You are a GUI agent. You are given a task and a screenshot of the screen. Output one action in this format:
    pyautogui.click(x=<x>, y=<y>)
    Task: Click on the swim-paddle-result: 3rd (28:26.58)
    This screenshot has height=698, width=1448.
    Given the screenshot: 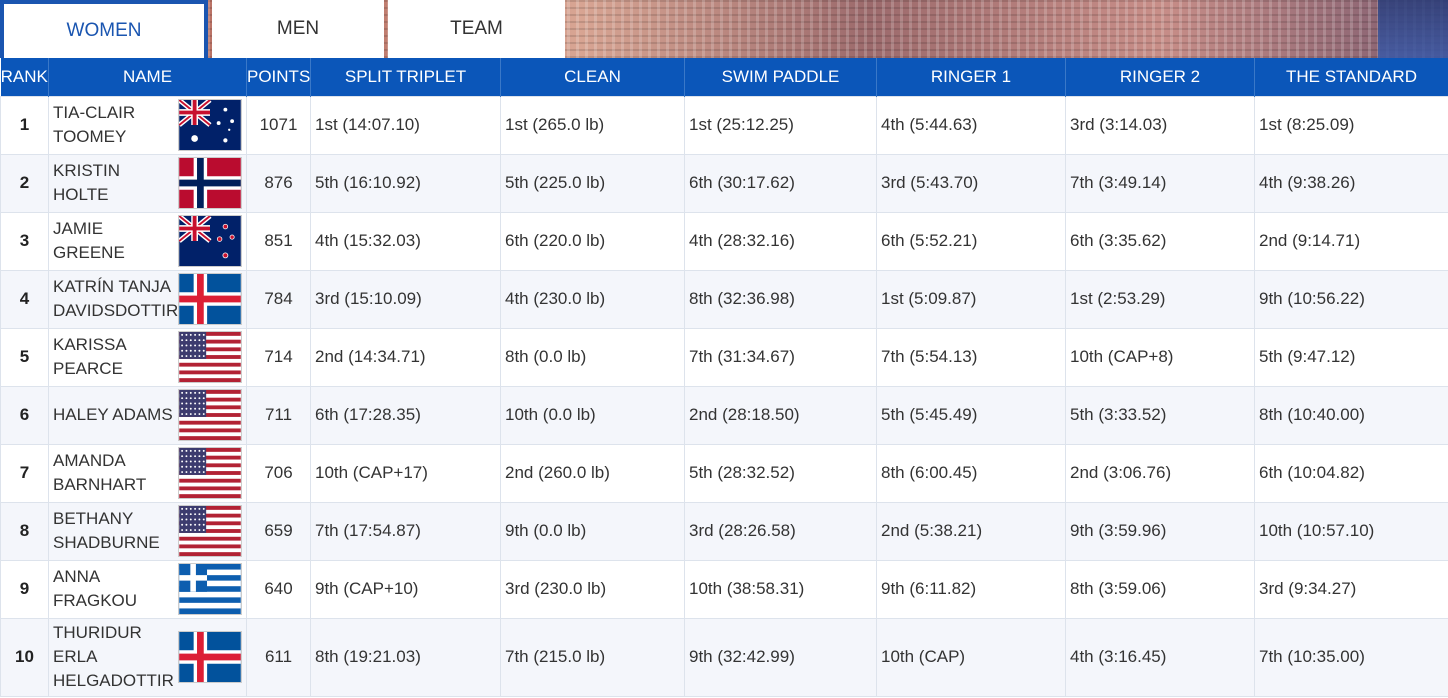 What is the action you would take?
    pyautogui.click(x=780, y=531)
    